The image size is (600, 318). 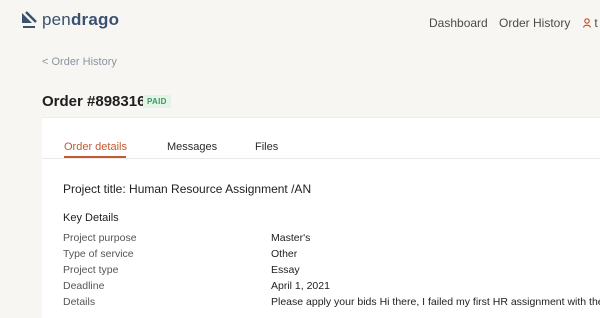 What do you see at coordinates (79, 62) in the screenshot?
I see `back-to-order-history: < Order History` at bounding box center [79, 62].